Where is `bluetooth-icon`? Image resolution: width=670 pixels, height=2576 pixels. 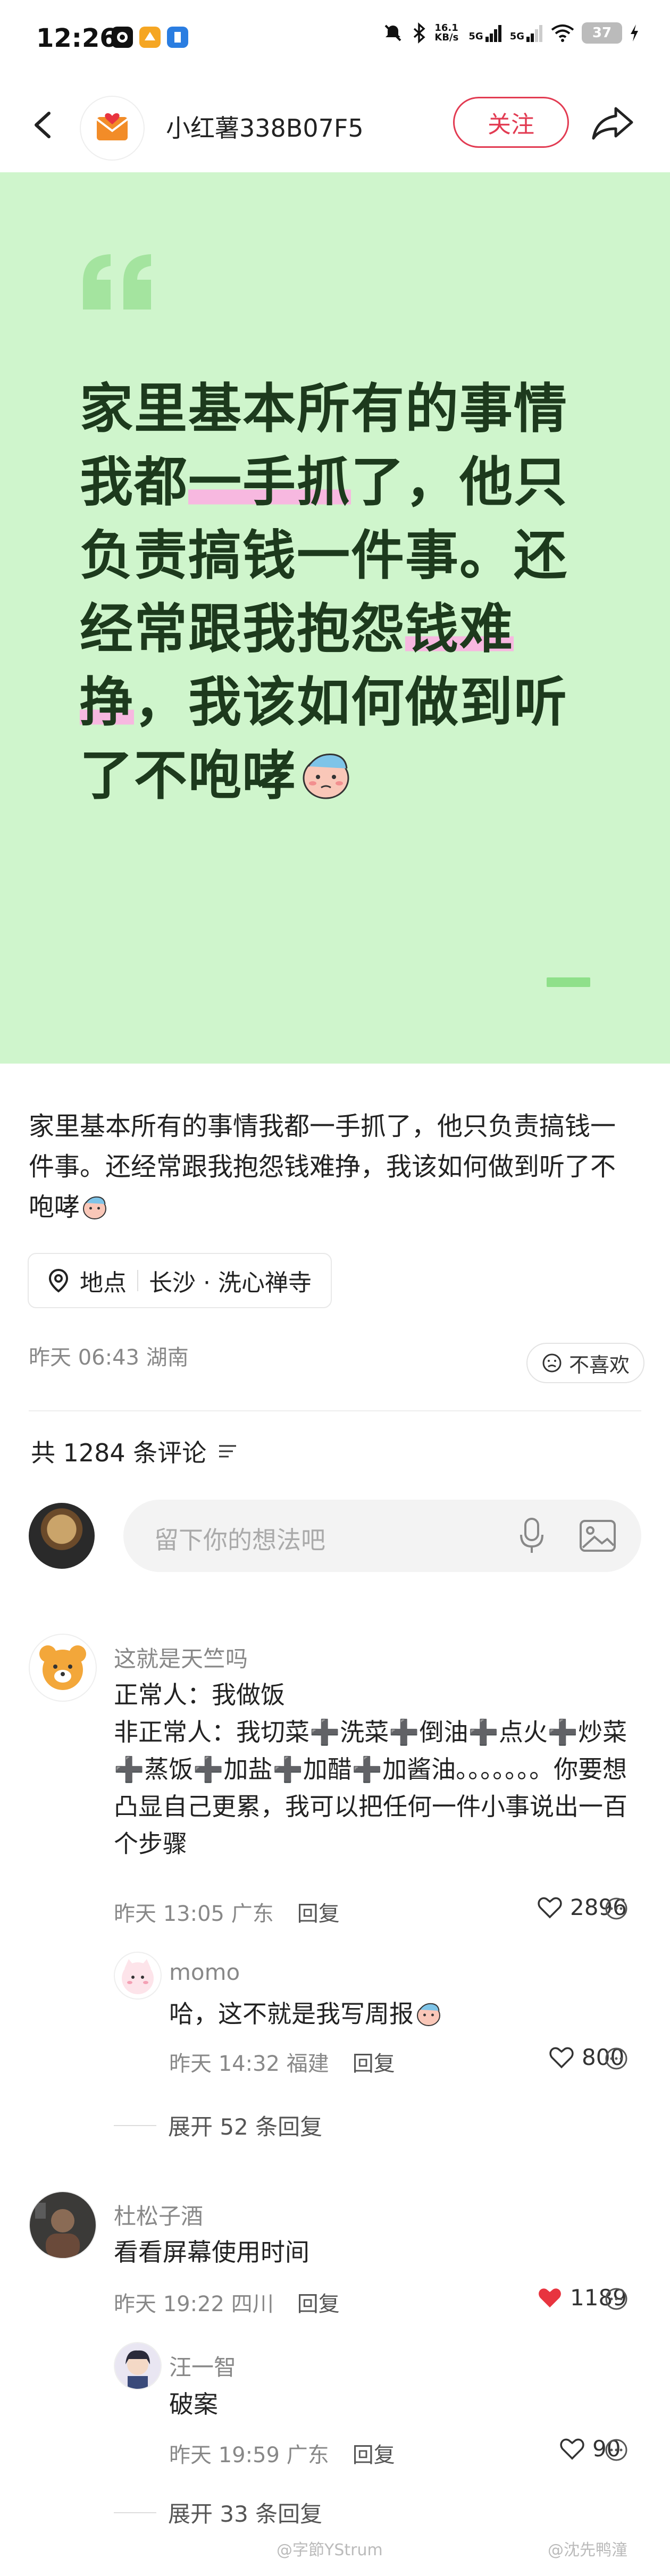 bluetooth-icon is located at coordinates (420, 33).